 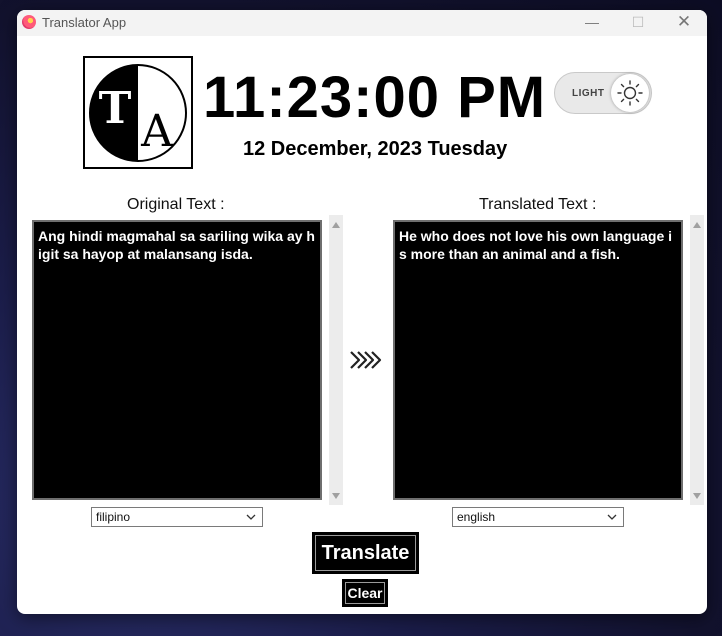 I want to click on logo-letter-t: T, so click(x=115, y=108).